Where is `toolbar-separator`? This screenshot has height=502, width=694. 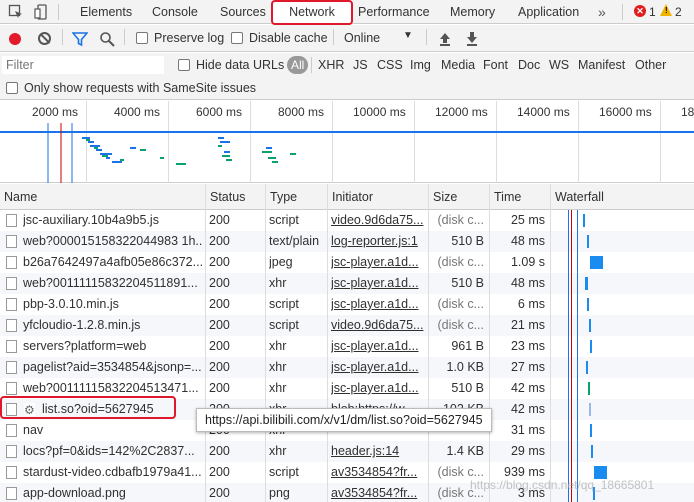 toolbar-separator is located at coordinates (311, 65).